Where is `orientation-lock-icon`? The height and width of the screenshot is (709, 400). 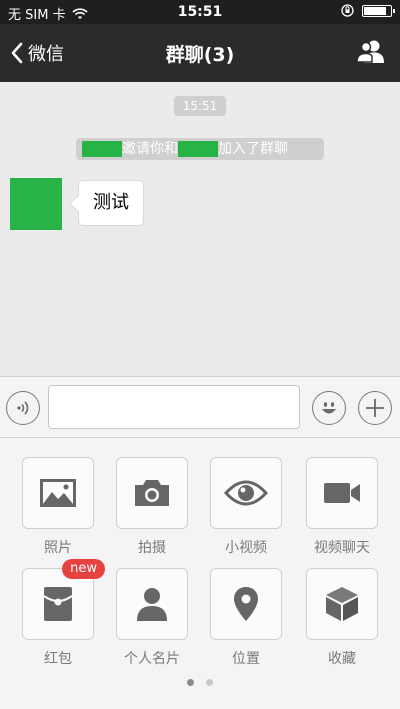 orientation-lock-icon is located at coordinates (347, 10).